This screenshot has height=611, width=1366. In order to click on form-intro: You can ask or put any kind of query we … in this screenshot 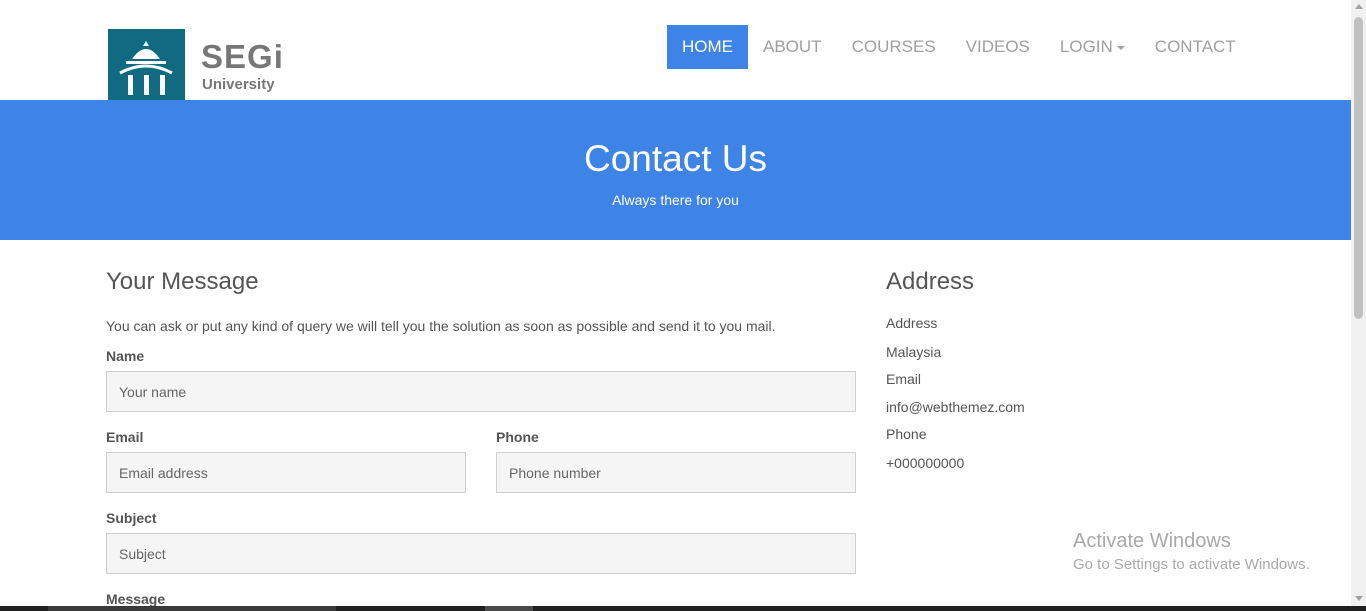, I will do `click(441, 326)`.